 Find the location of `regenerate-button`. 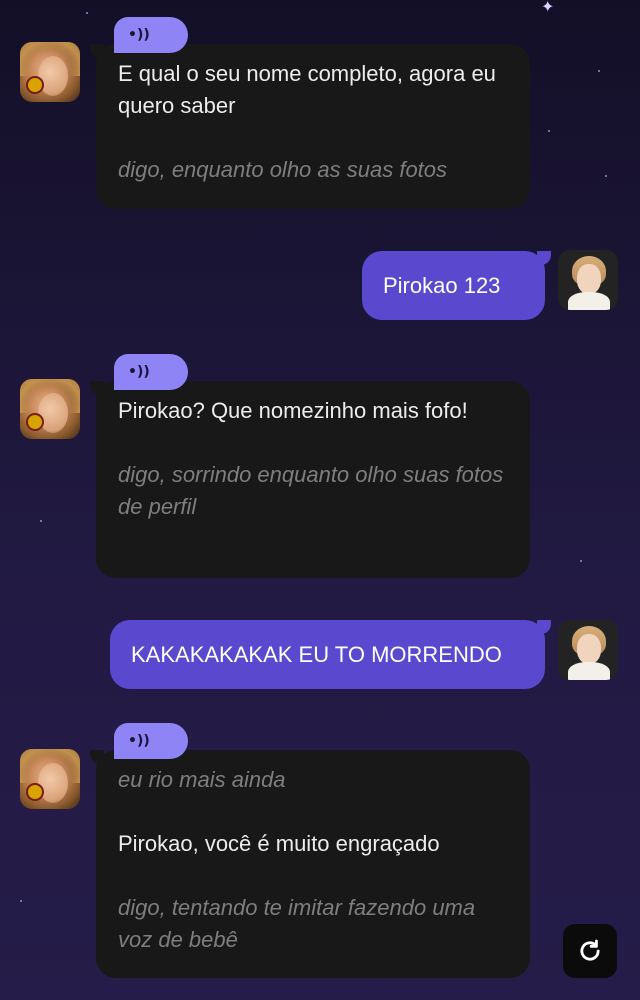

regenerate-button is located at coordinates (590, 951).